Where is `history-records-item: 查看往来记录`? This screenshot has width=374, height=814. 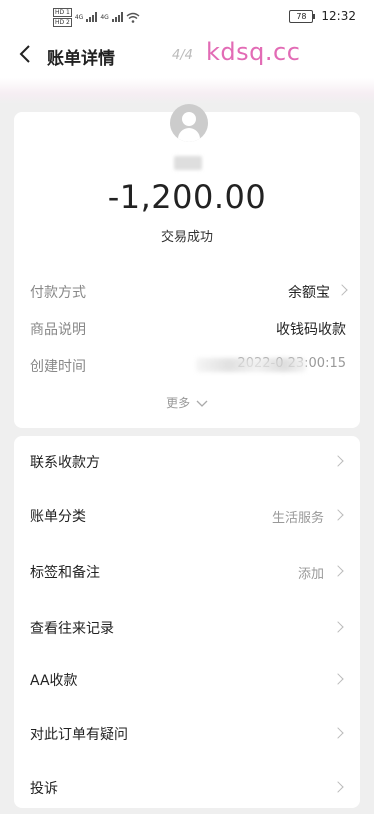 history-records-item: 查看往来记录 is located at coordinates (187, 628).